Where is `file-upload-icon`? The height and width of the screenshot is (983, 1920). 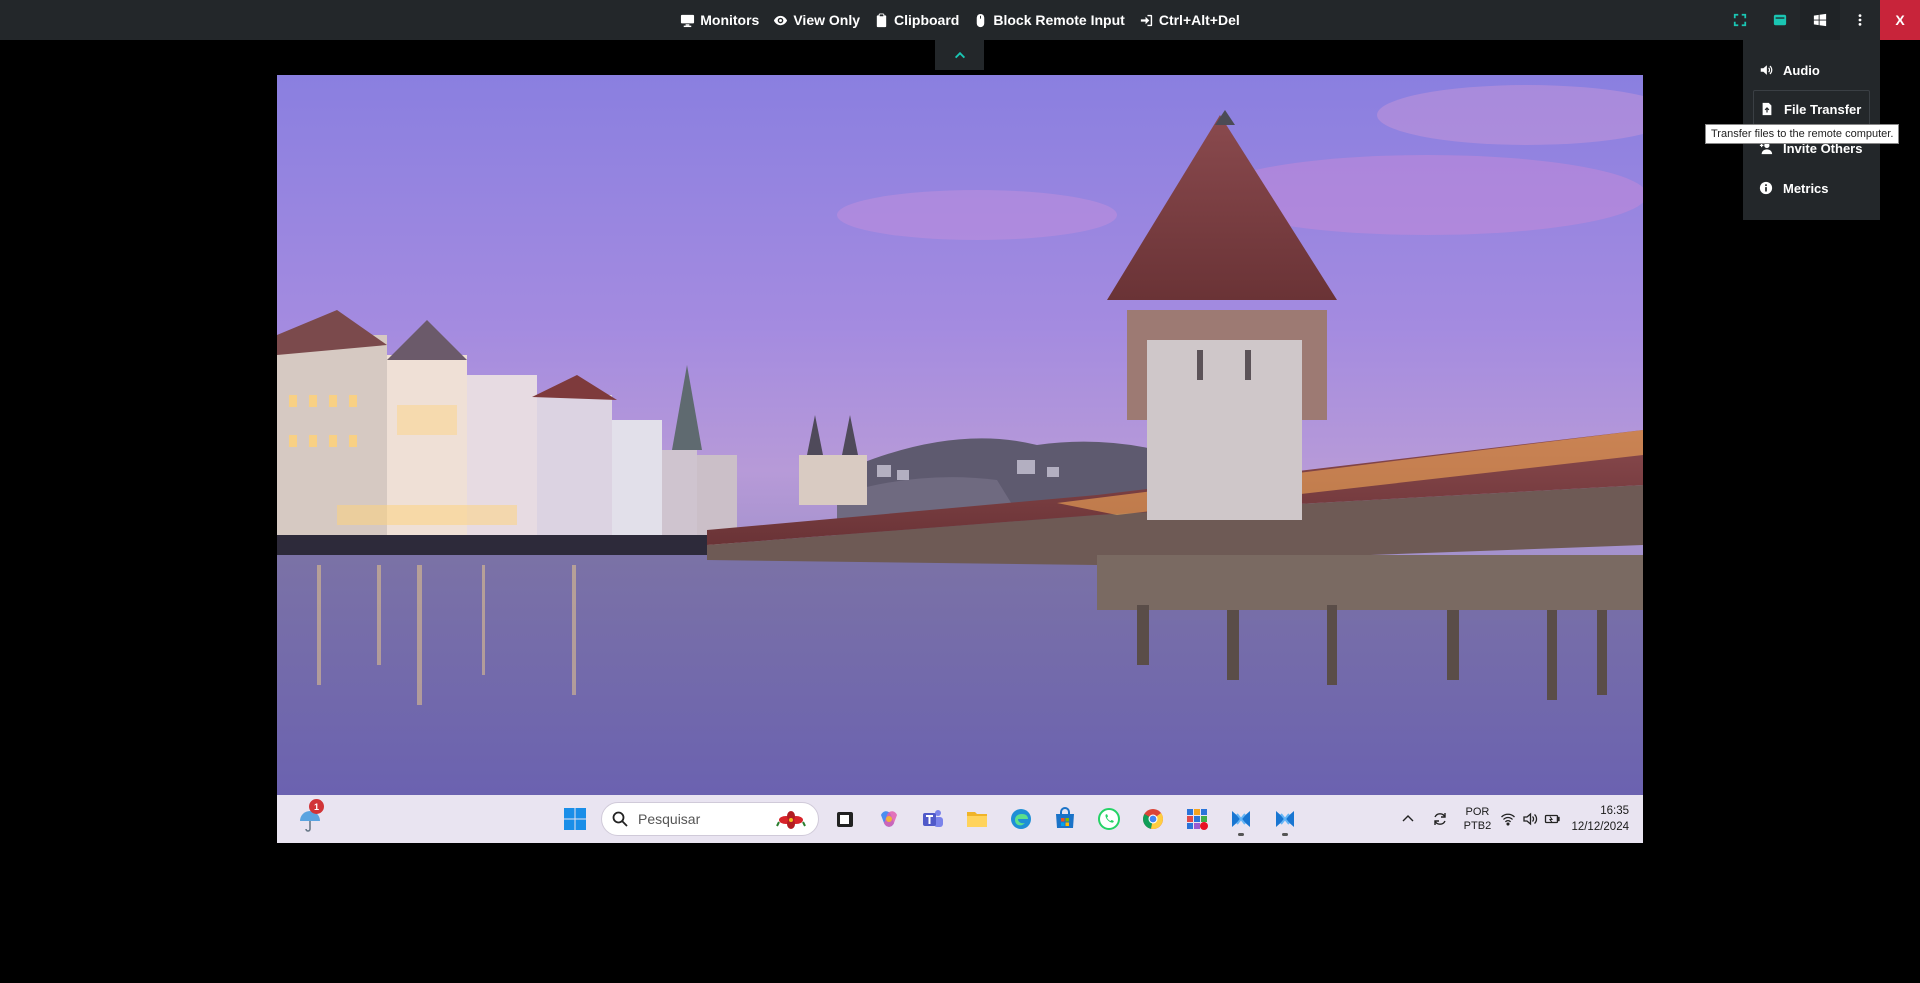 file-upload-icon is located at coordinates (1767, 109).